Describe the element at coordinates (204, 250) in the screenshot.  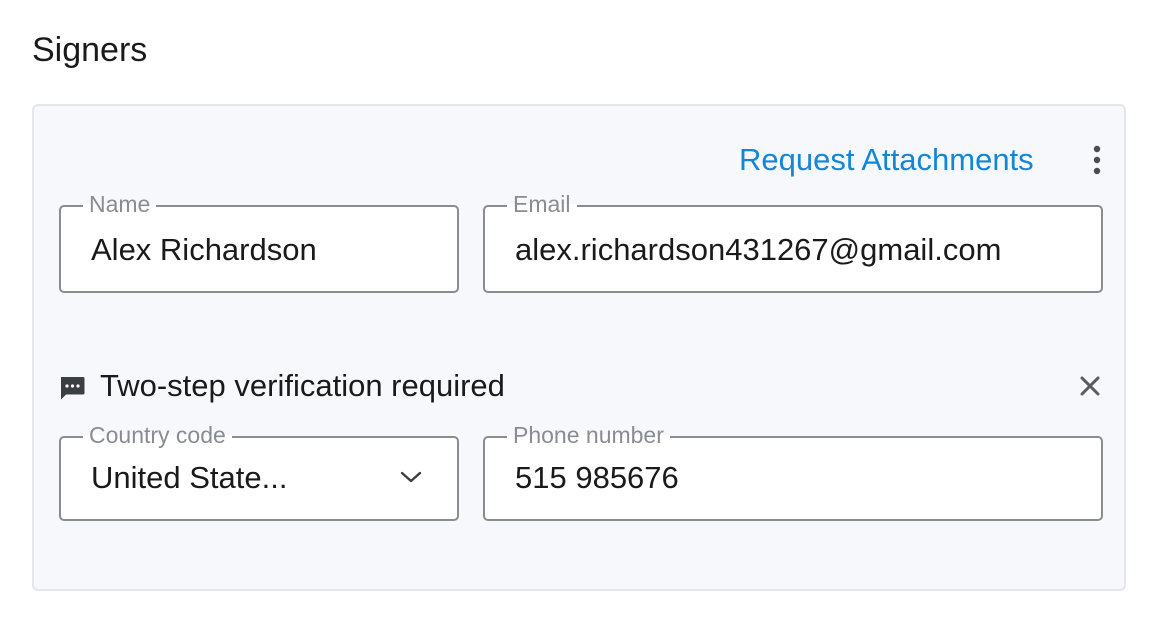
I see `name-field-value: Alex Richardson` at that location.